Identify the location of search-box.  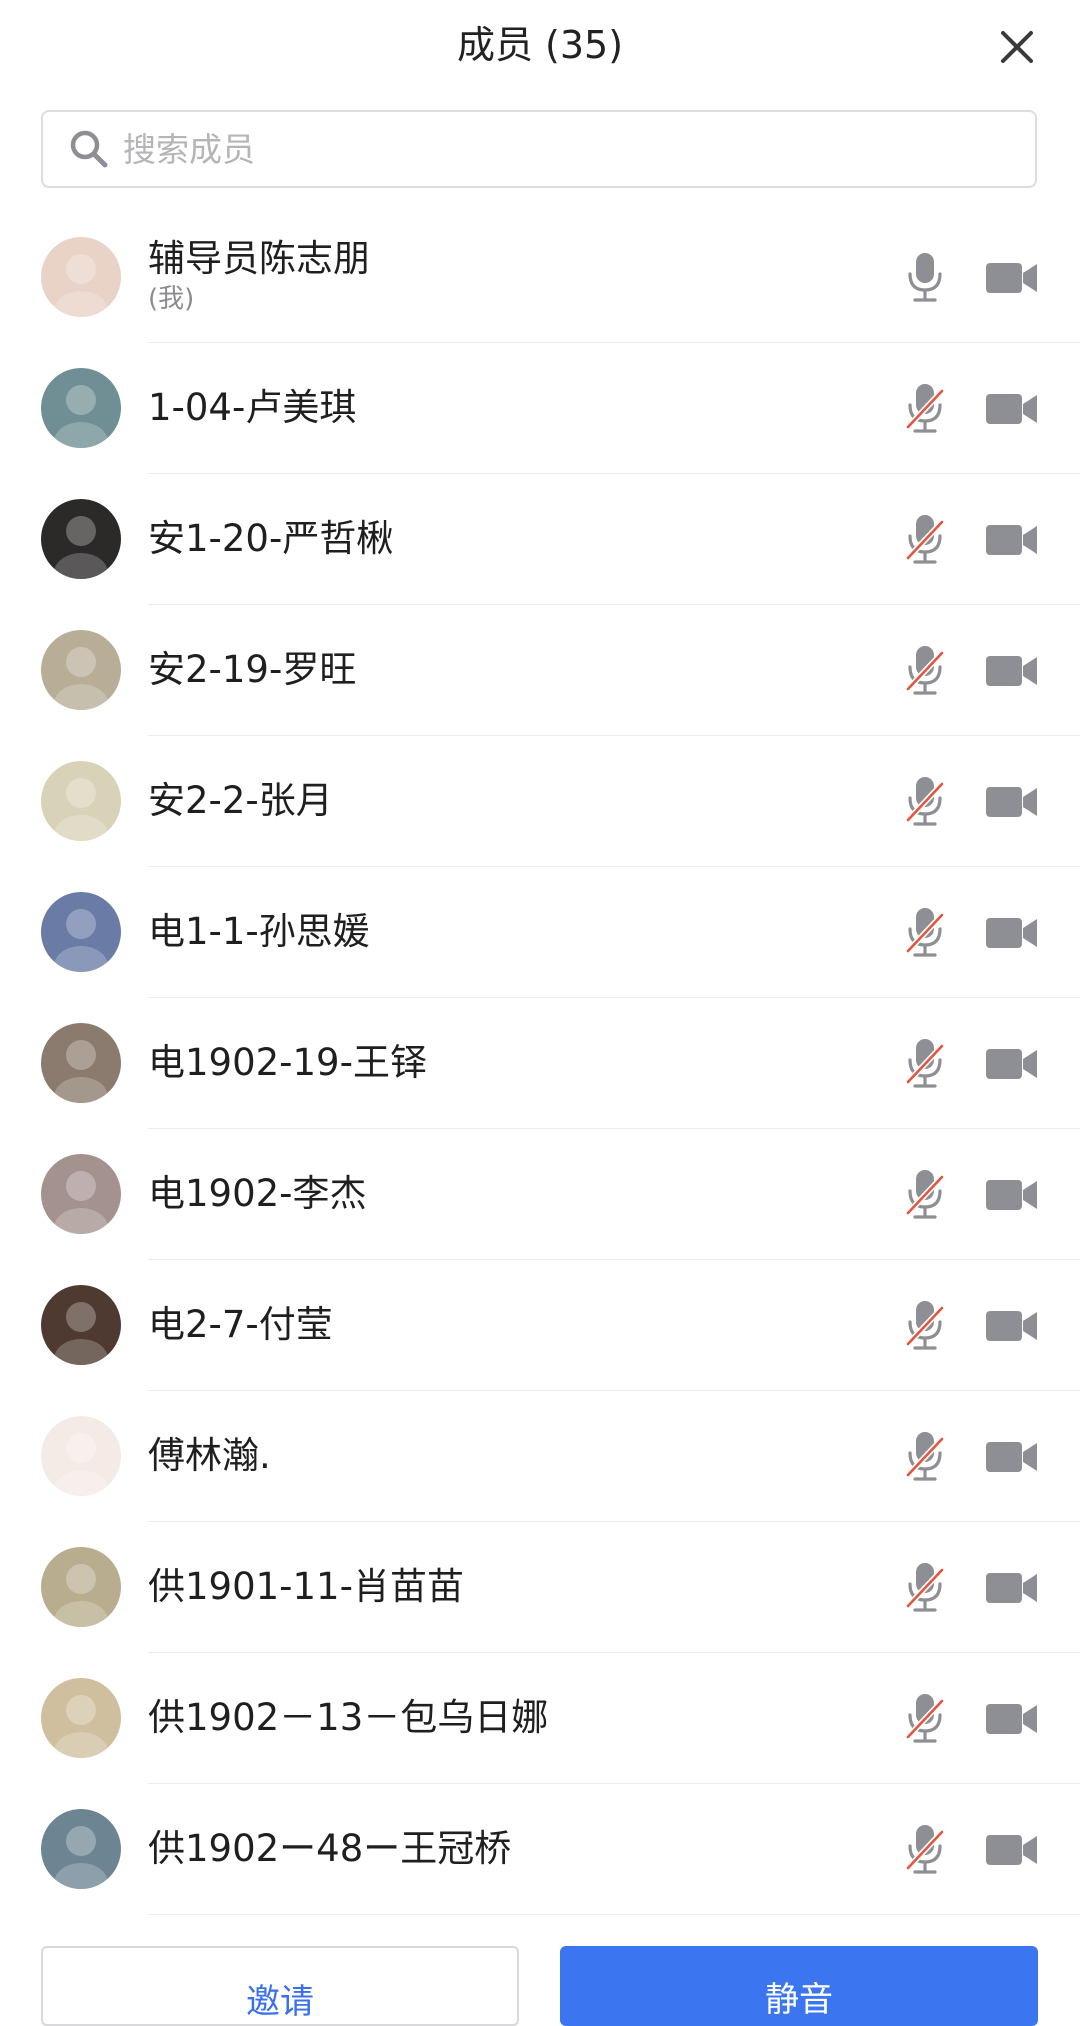
(539, 149).